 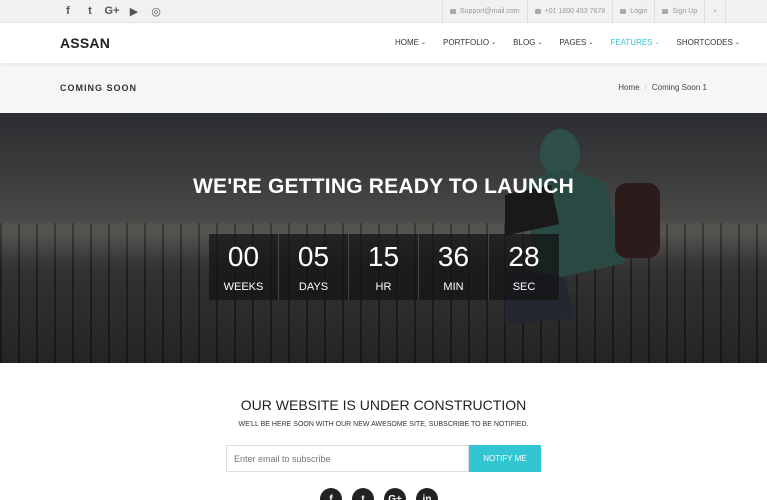 What do you see at coordinates (156, 11) in the screenshot?
I see `instagram-icon: ◎` at bounding box center [156, 11].